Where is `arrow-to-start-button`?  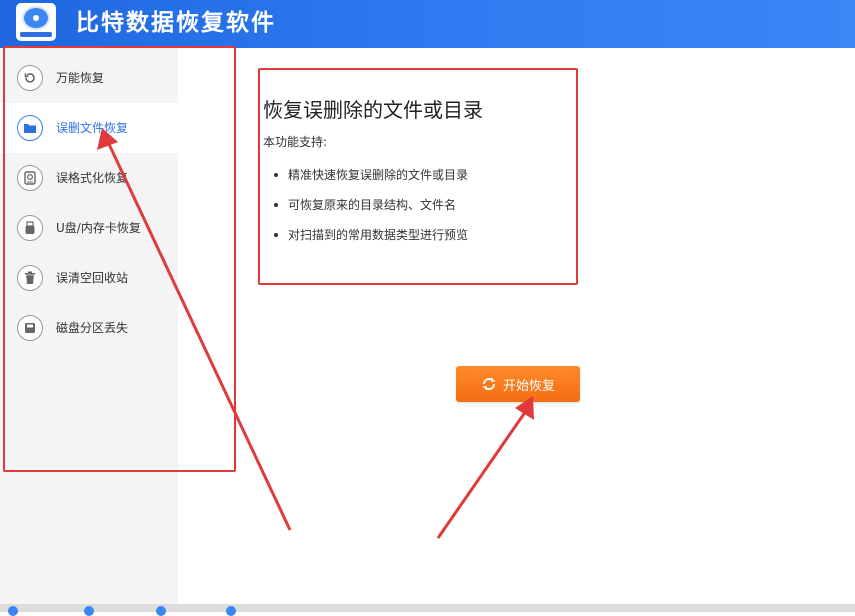 arrow-to-start-button is located at coordinates (483, 473).